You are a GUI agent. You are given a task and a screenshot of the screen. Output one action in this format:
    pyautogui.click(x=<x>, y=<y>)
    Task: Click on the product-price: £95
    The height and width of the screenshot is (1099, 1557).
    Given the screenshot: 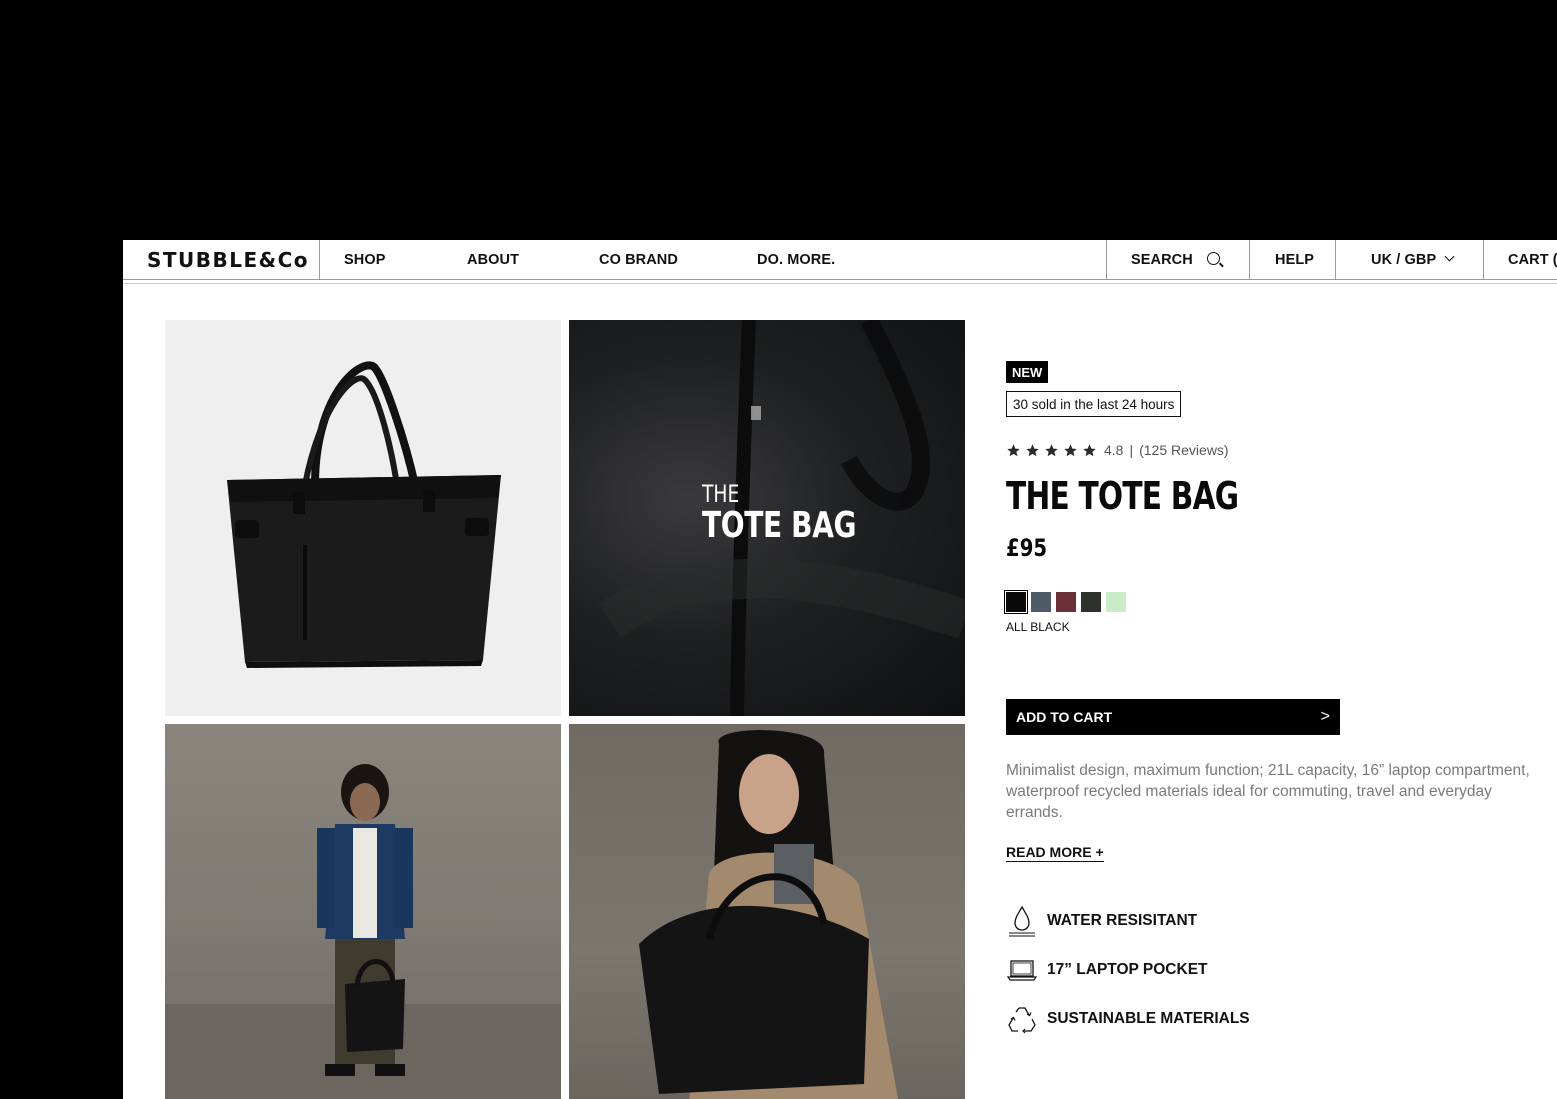 What is the action you would take?
    pyautogui.click(x=1027, y=548)
    